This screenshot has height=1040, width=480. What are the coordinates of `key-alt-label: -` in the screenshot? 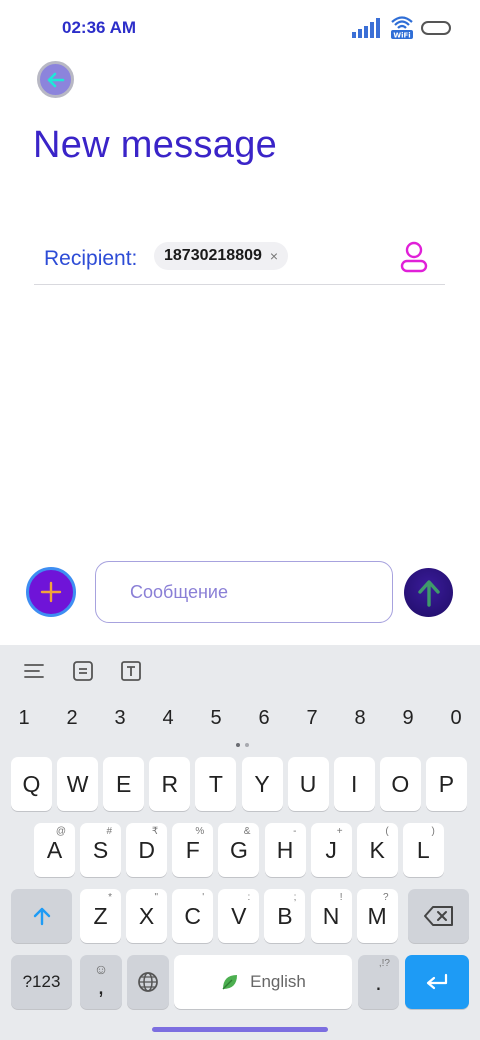 It's located at (295, 831).